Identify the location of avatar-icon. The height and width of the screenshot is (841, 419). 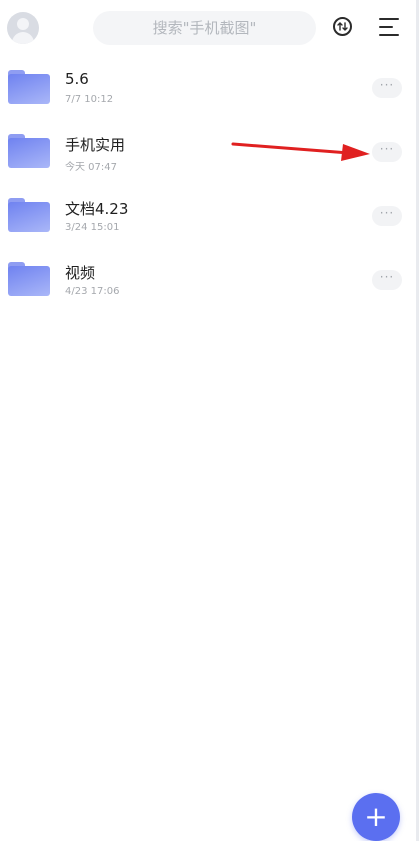
(23, 28).